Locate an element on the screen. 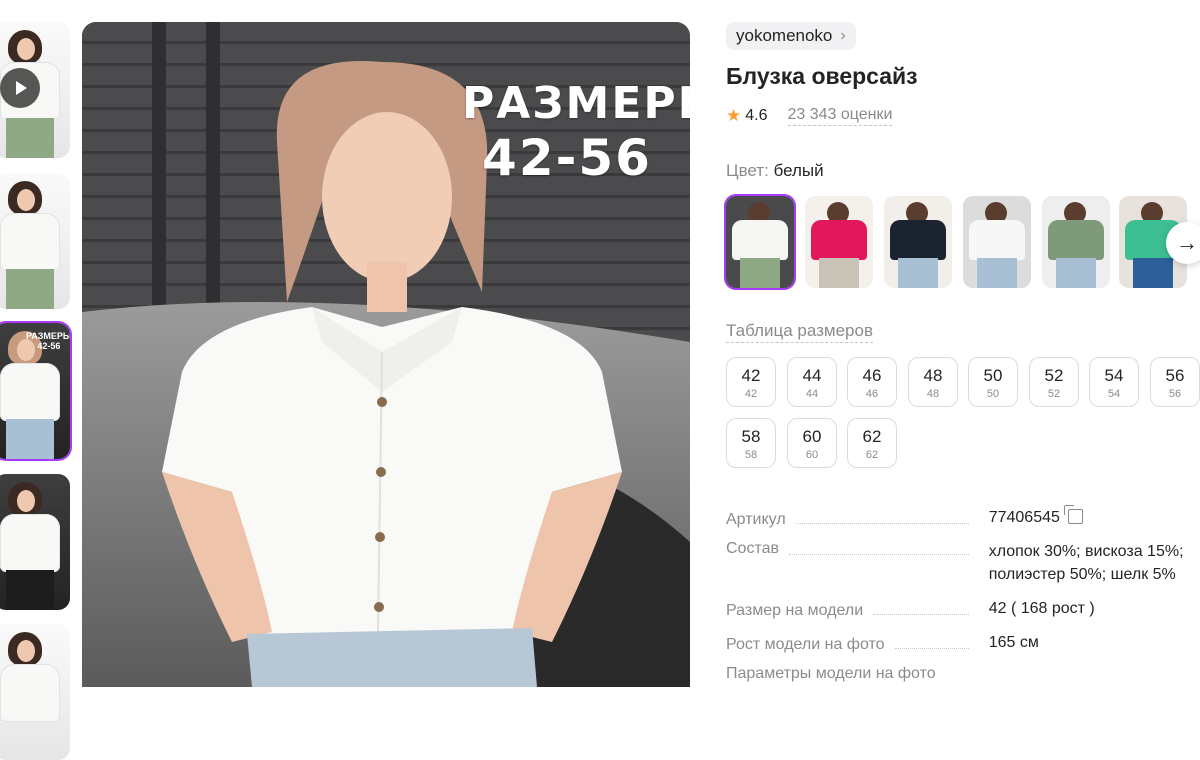 The height and width of the screenshot is (760, 1200). size-value: 62 is located at coordinates (872, 436).